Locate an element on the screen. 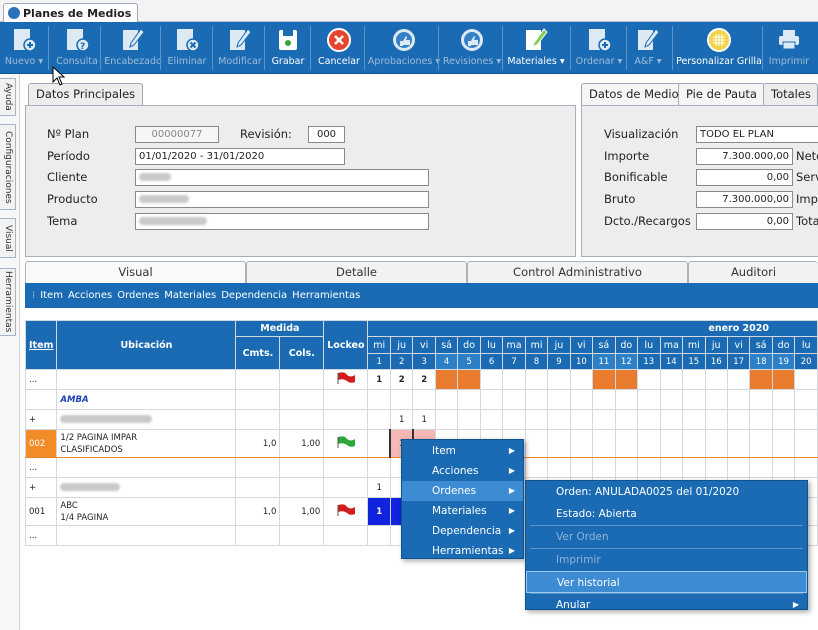  visualizacion-select: TODO EL PLAN is located at coordinates (757, 134).